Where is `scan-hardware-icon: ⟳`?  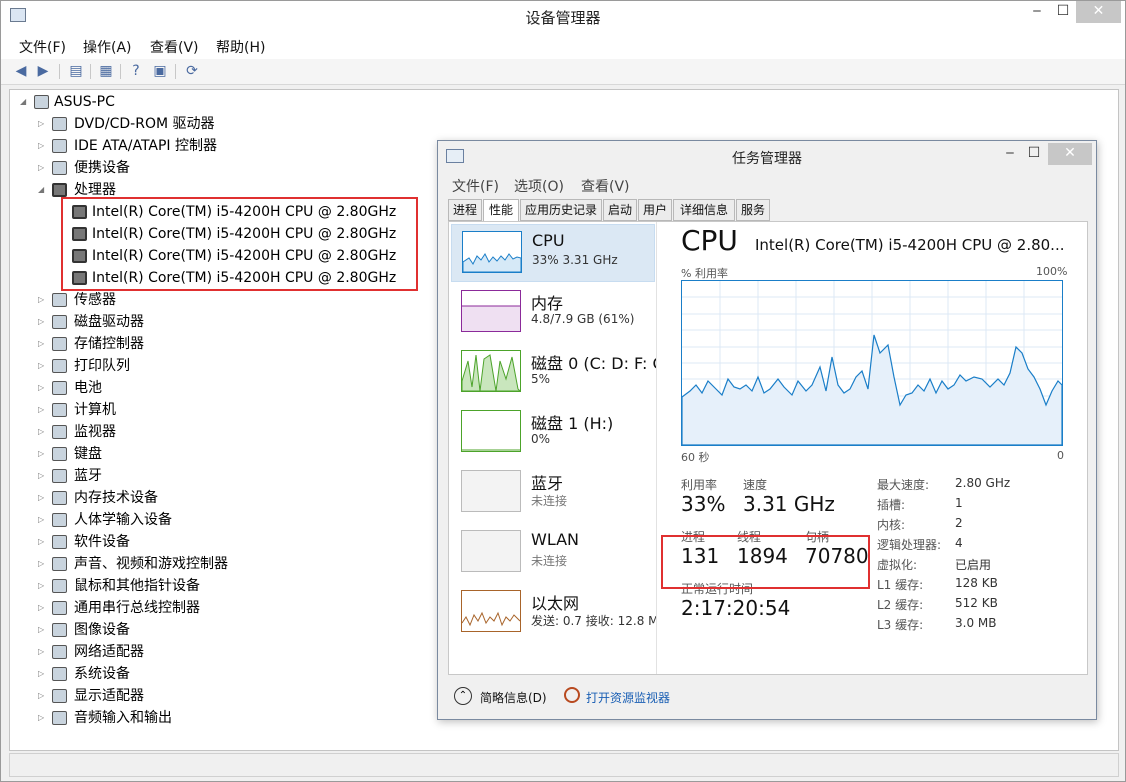
scan-hardware-icon: ⟳ is located at coordinates (192, 71).